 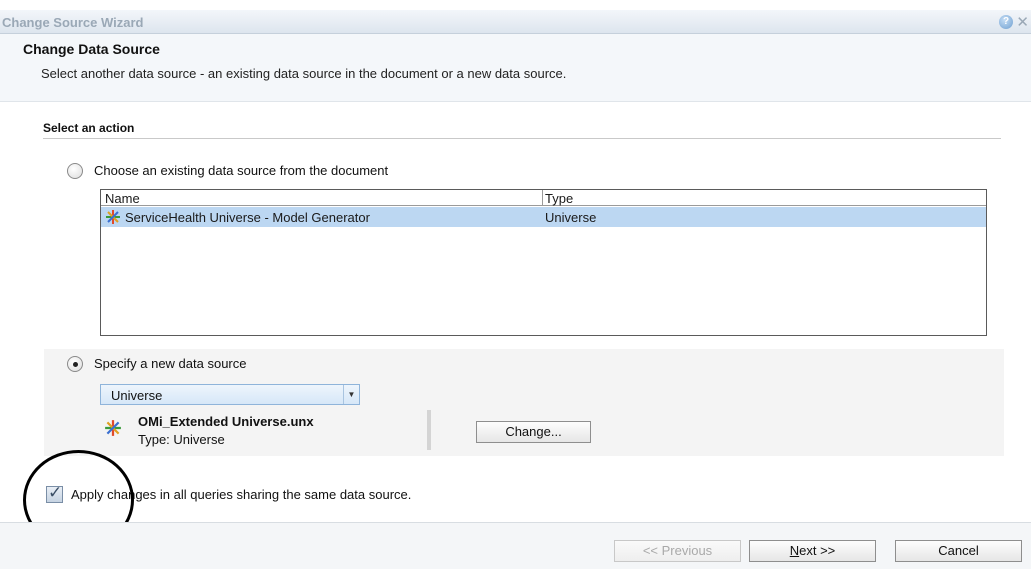 What do you see at coordinates (515, 545) in the screenshot?
I see `wizard-footer` at bounding box center [515, 545].